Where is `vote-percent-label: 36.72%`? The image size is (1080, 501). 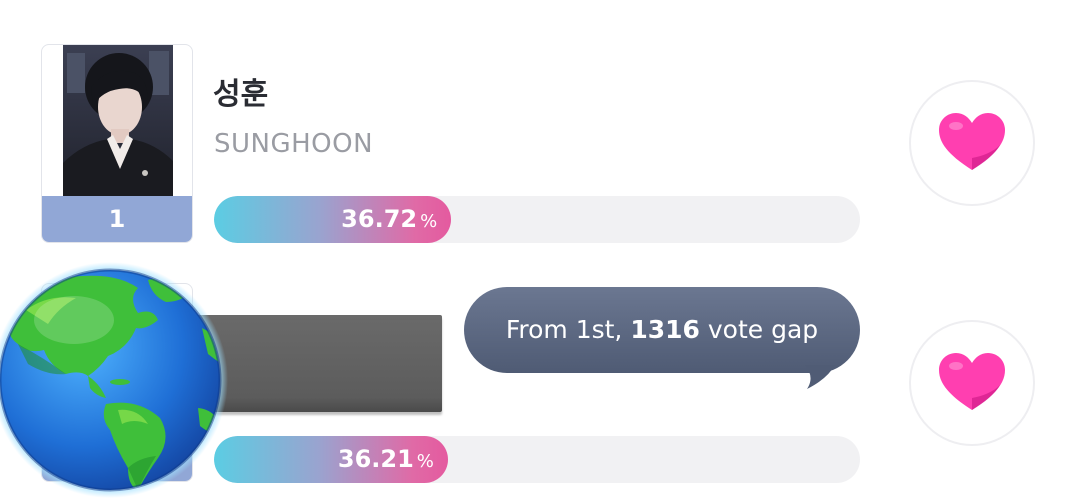
vote-percent-label: 36.72% is located at coordinates (389, 219).